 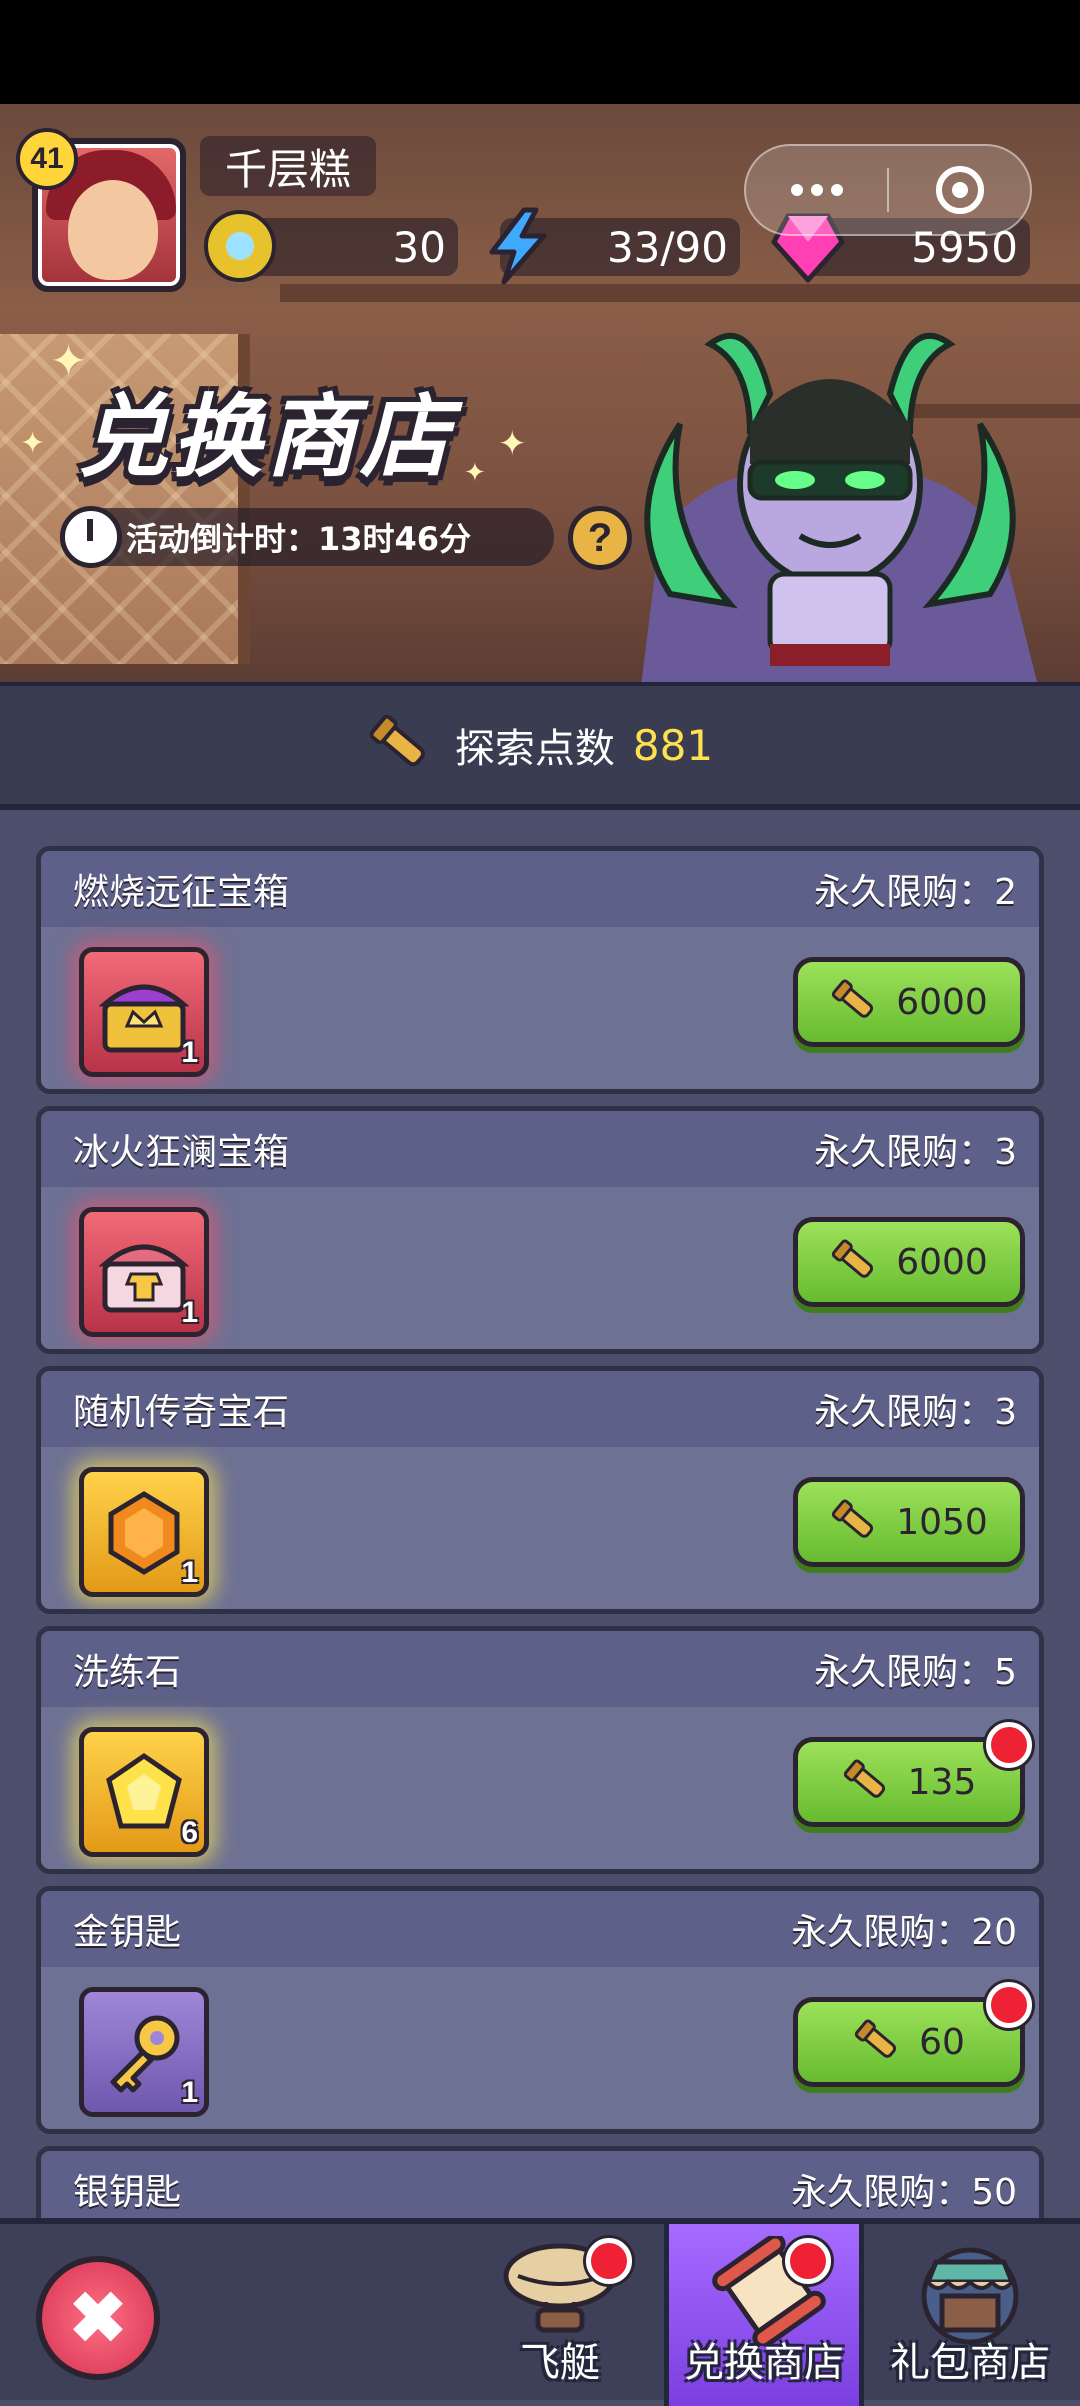 I want to click on player-name: 千层糕, so click(x=288, y=166).